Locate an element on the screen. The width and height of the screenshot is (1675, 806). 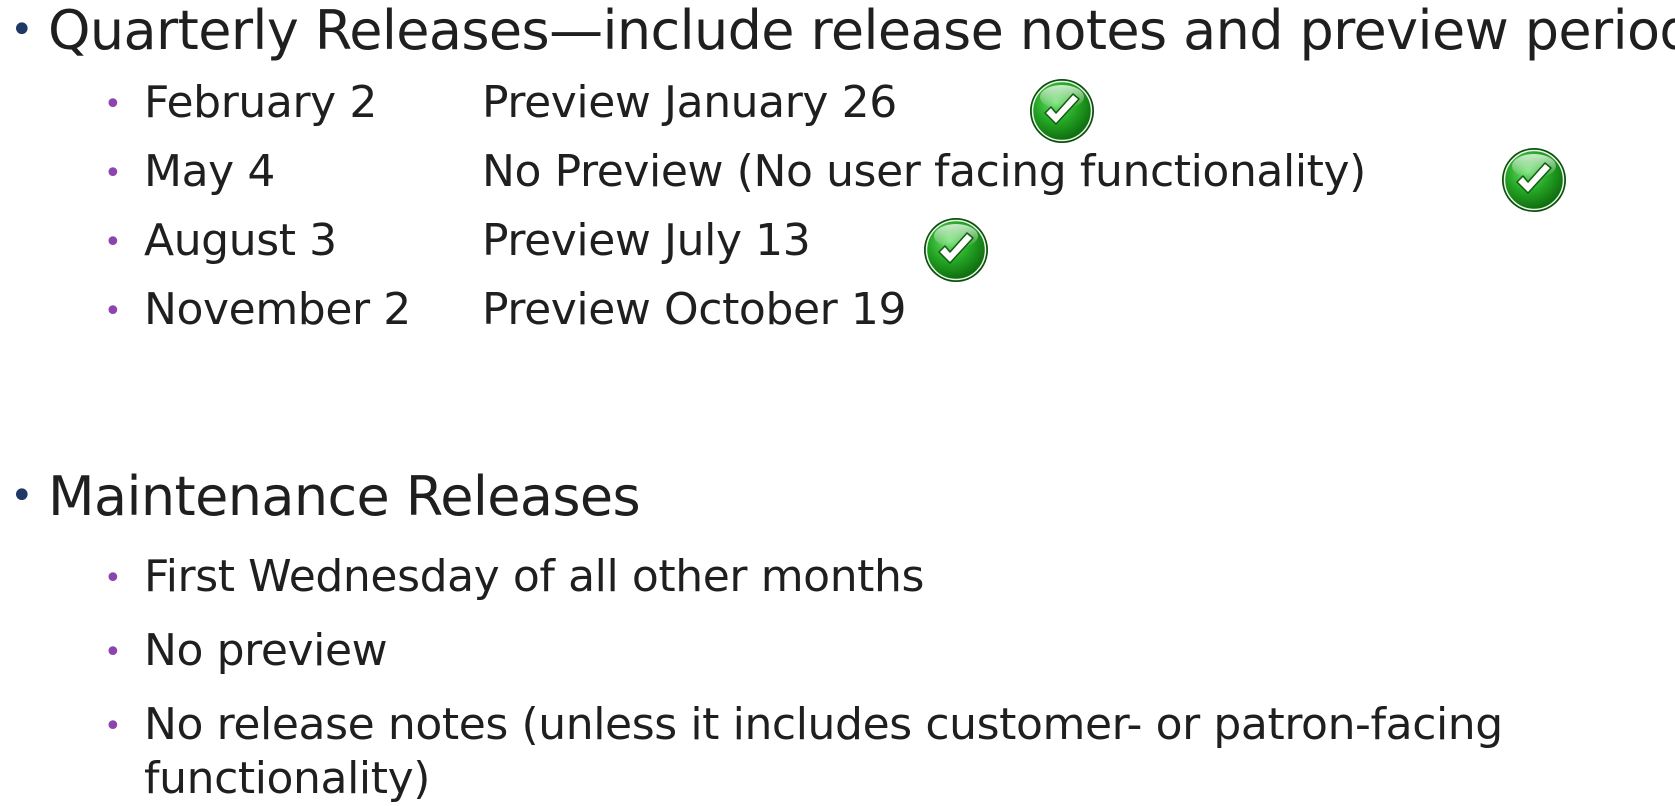
release-note: Preview January 26 is located at coordinates (689, 102).